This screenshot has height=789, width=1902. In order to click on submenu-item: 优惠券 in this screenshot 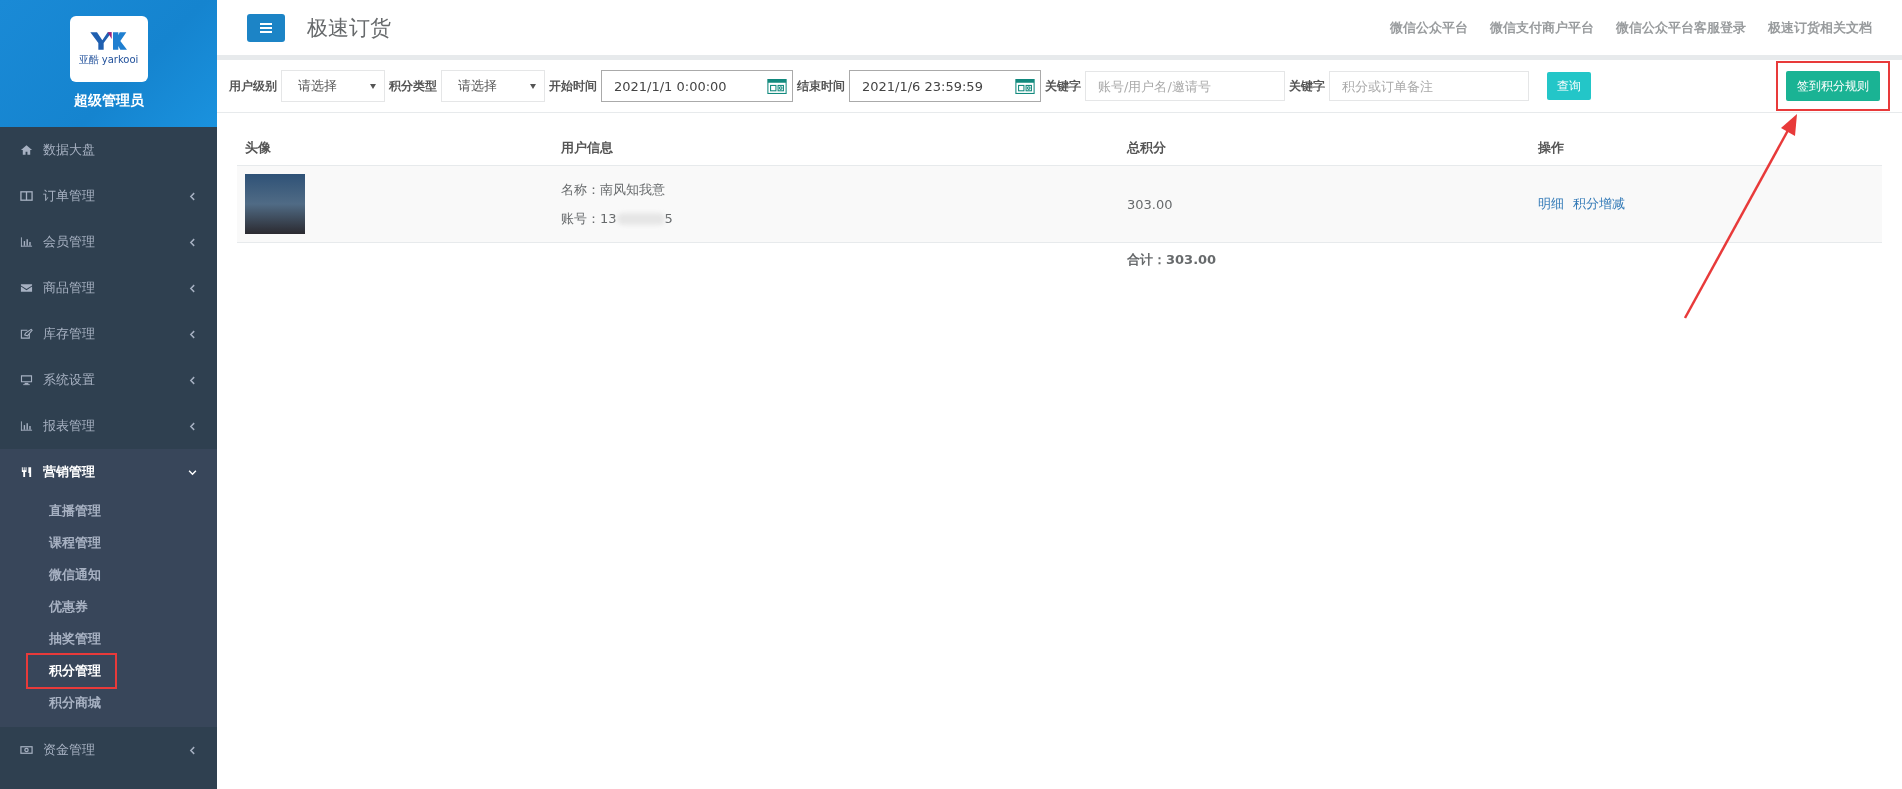, I will do `click(47, 607)`.